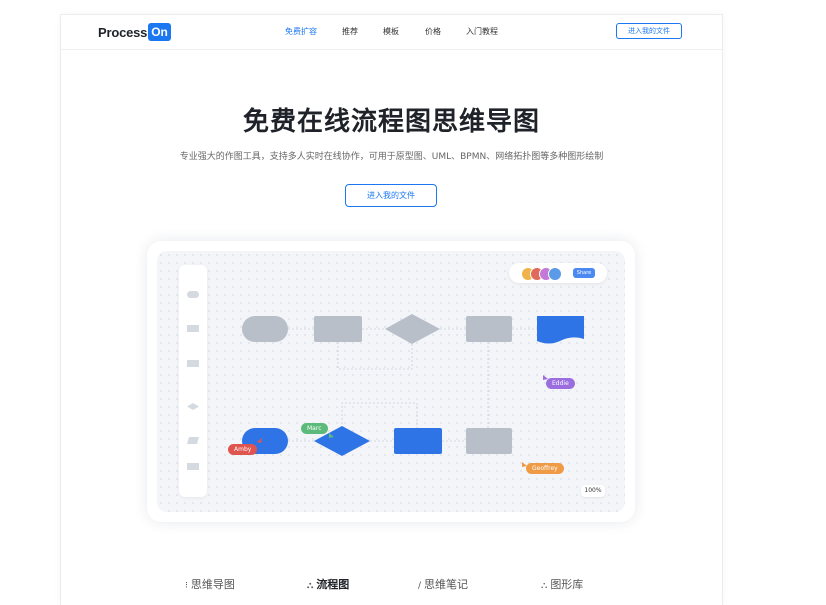 Image resolution: width=826 pixels, height=605 pixels. Describe the element at coordinates (420, 586) in the screenshot. I see `pen-icon: ∕` at that location.